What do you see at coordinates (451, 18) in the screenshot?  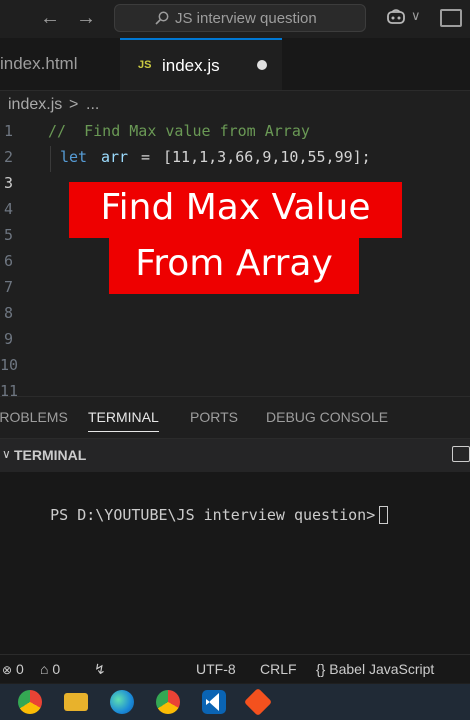 I see `layout-toggle-icon` at bounding box center [451, 18].